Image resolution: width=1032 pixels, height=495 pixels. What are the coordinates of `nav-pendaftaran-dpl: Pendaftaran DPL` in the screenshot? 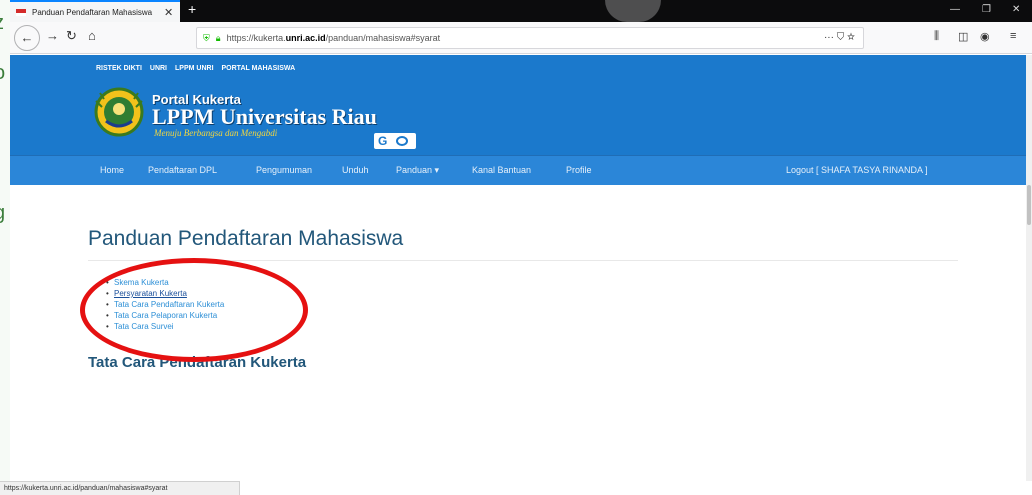 It's located at (182, 170).